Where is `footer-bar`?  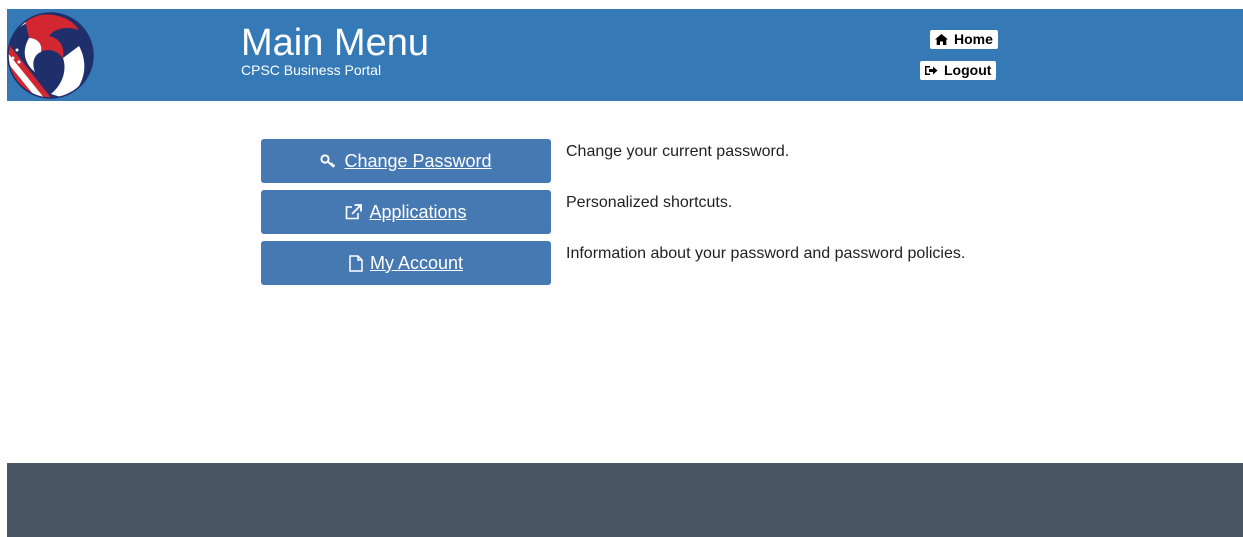 footer-bar is located at coordinates (625, 500).